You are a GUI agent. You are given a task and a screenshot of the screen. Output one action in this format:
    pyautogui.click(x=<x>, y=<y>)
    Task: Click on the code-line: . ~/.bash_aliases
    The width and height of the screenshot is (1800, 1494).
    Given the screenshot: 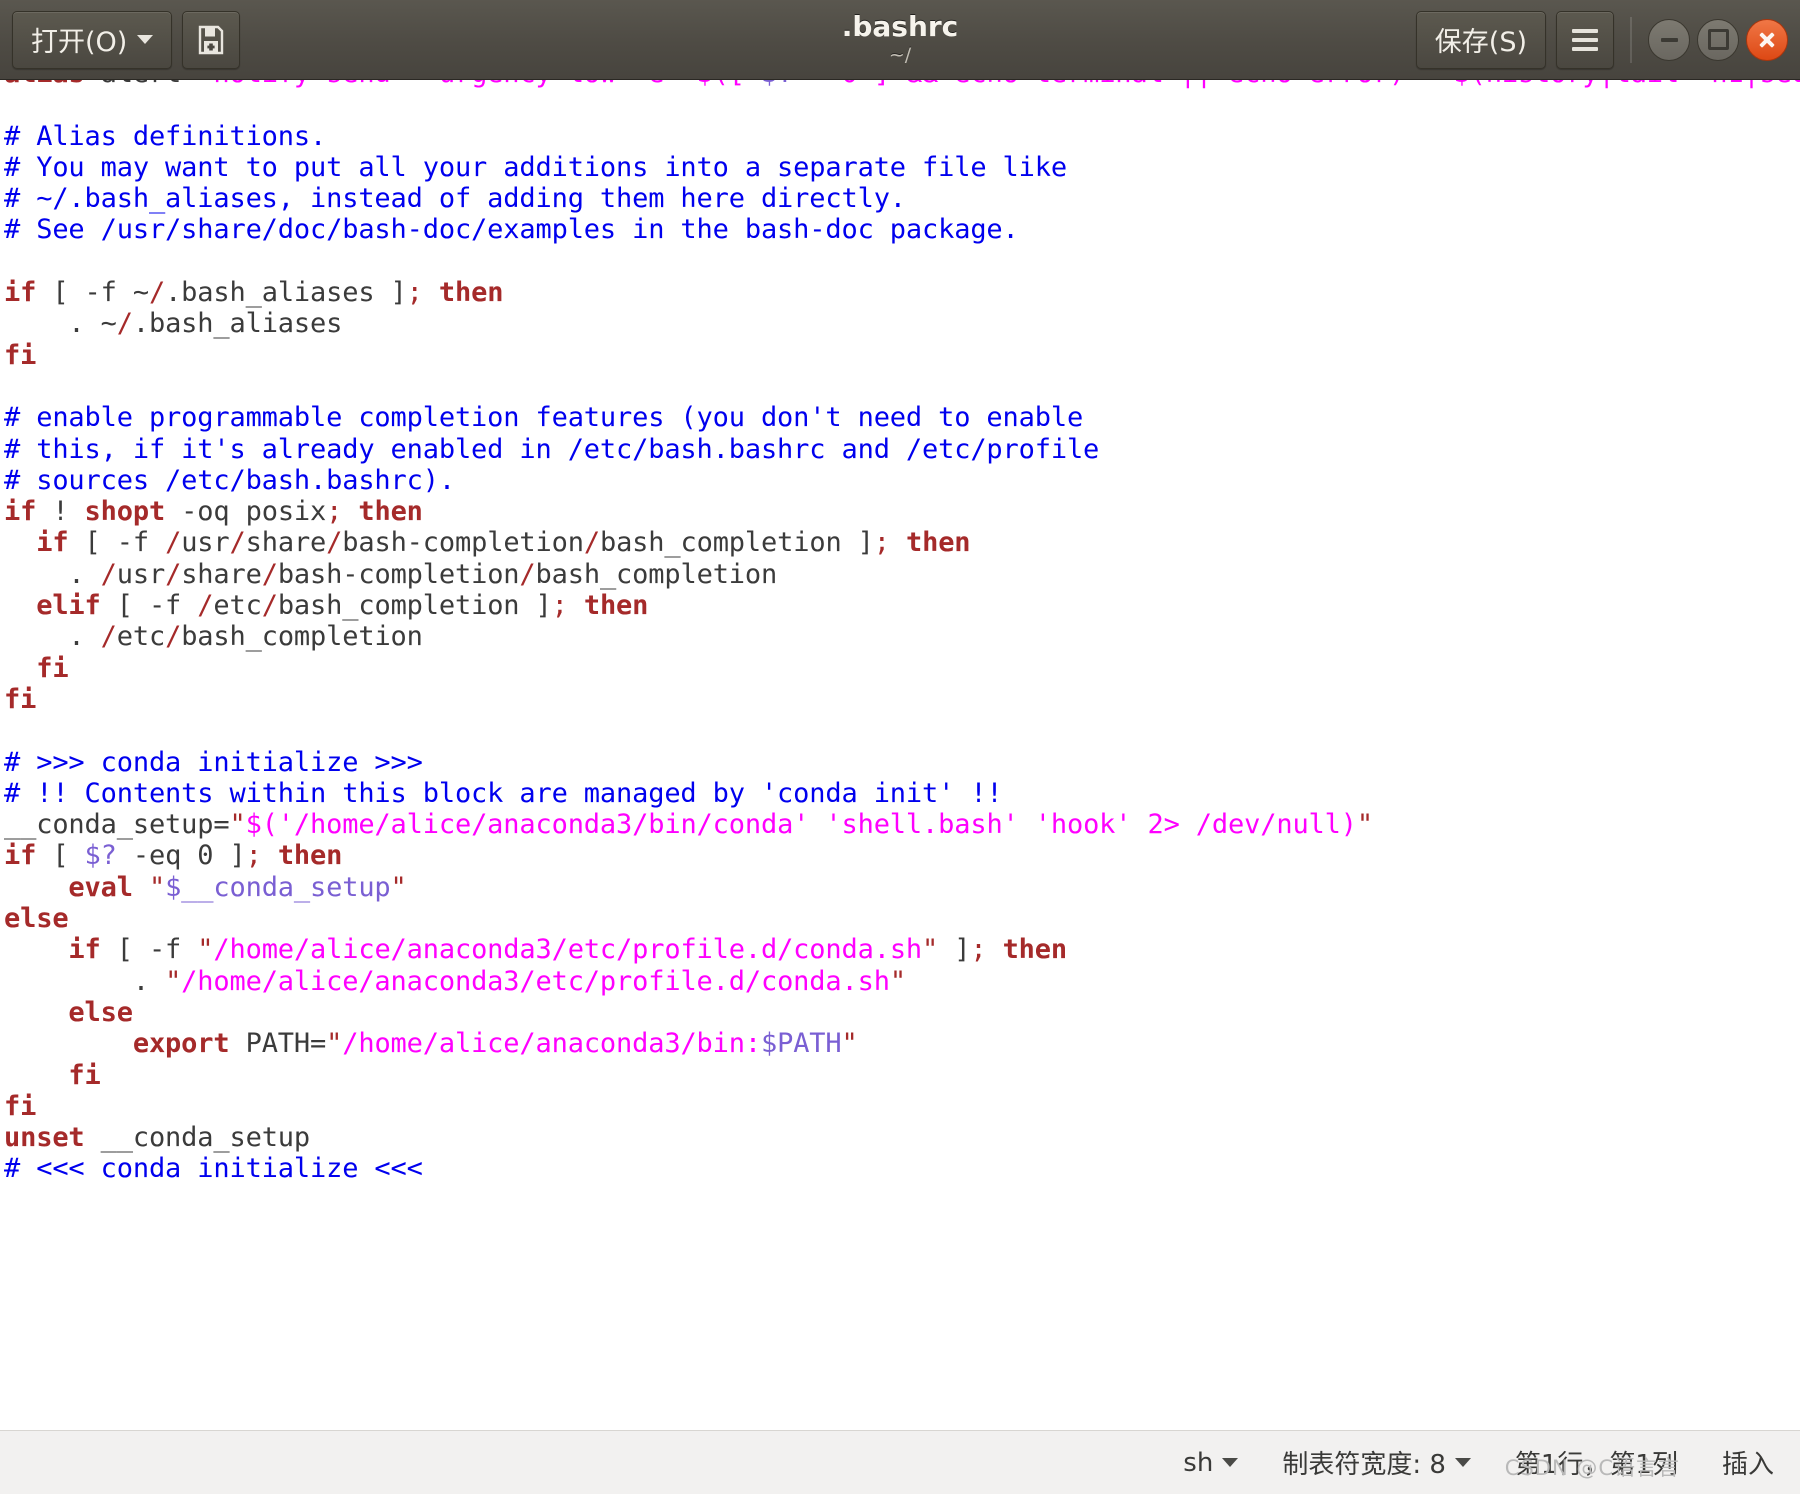 What is the action you would take?
    pyautogui.click(x=173, y=324)
    